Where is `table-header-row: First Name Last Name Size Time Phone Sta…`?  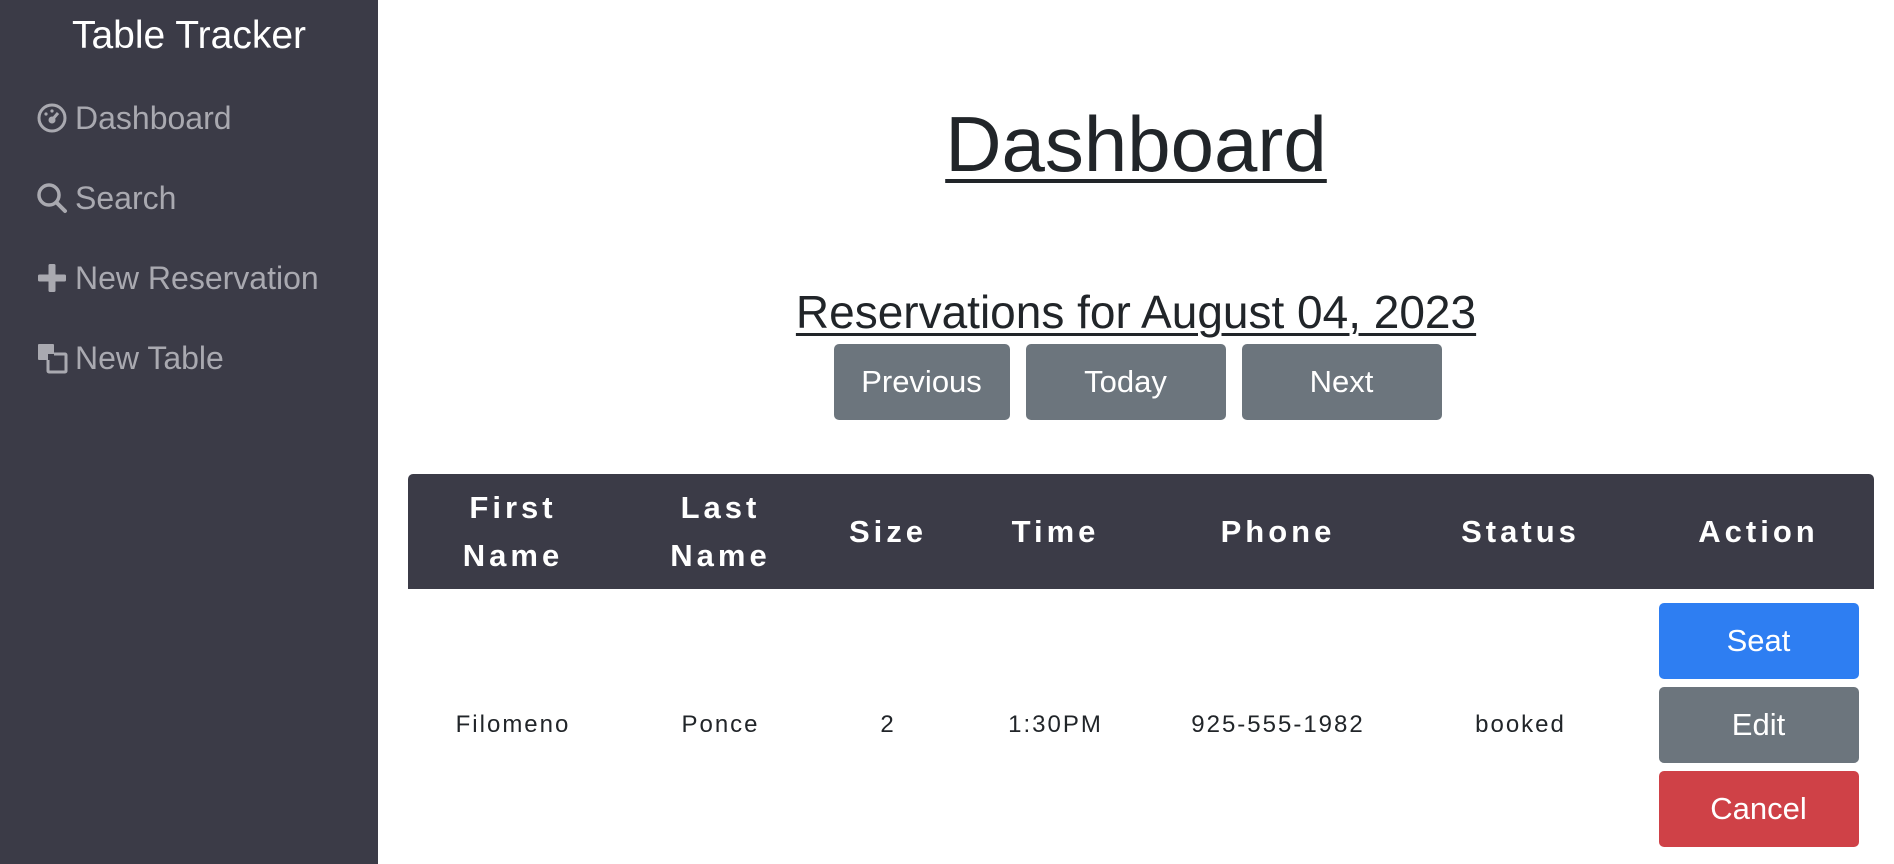
table-header-row: First Name Last Name Size Time Phone Sta… is located at coordinates (1141, 531).